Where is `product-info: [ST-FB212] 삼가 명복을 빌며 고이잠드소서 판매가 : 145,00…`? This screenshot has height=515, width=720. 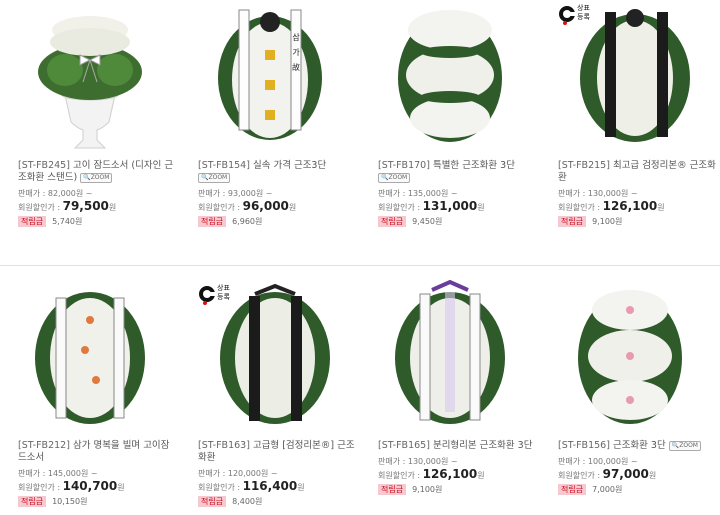 product-info: [ST-FB212] 삼가 명복을 빌며 고이잠드소서 판매가 : 145,00… is located at coordinates (98, 474).